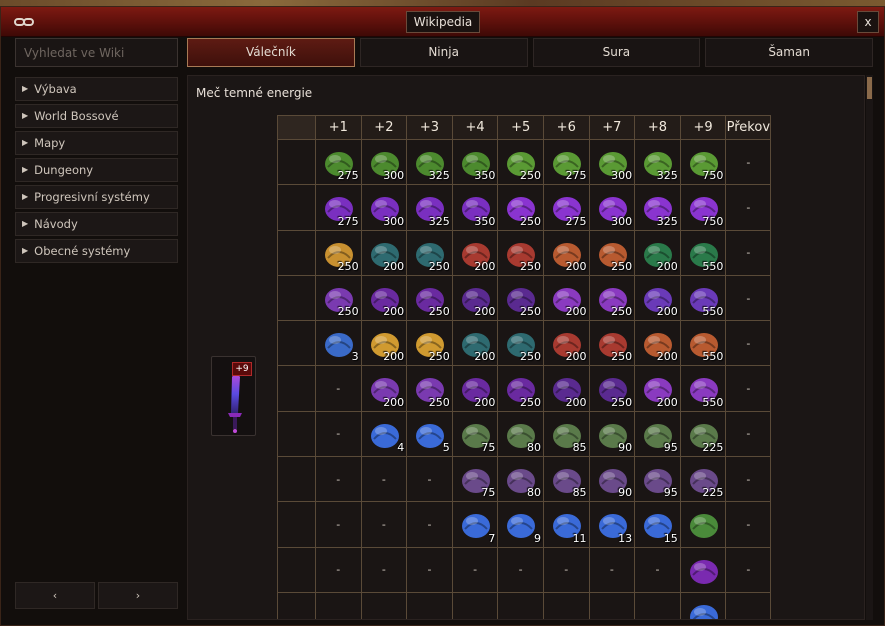 Image resolution: width=885 pixels, height=626 pixels. I want to click on tab-valecnik: Válečník, so click(271, 52).